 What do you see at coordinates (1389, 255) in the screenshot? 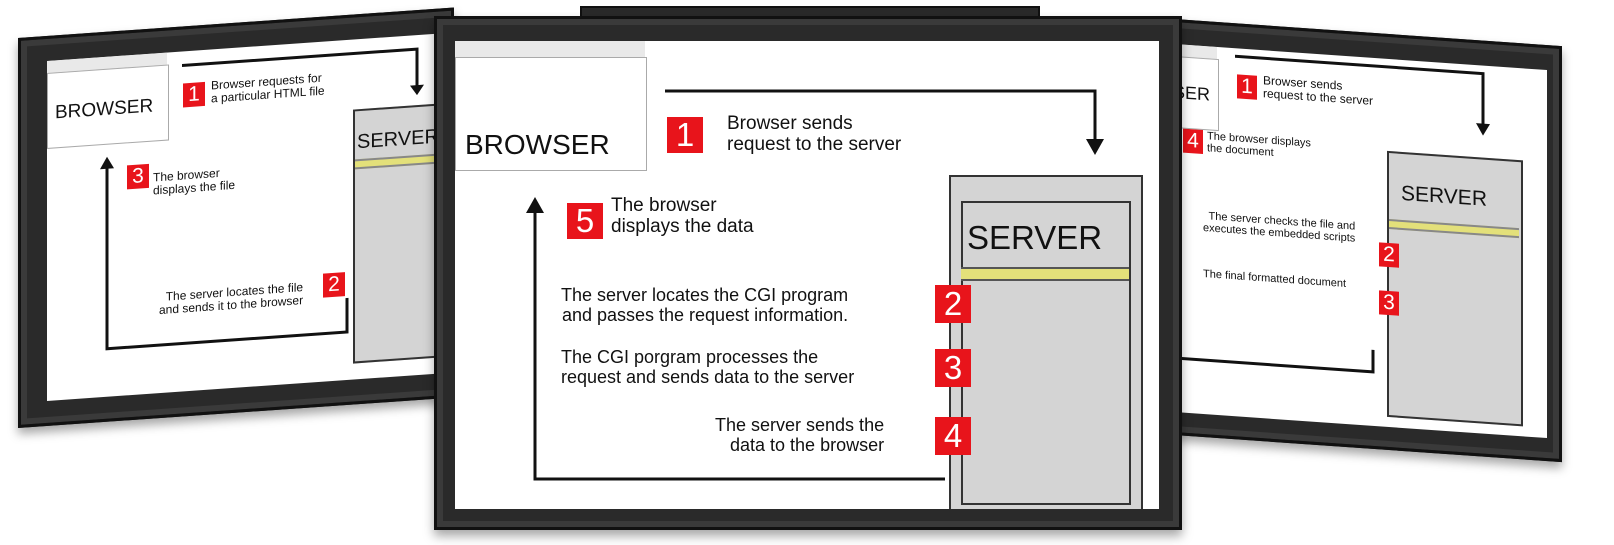
I see `right-step-2-badge: 2` at bounding box center [1389, 255].